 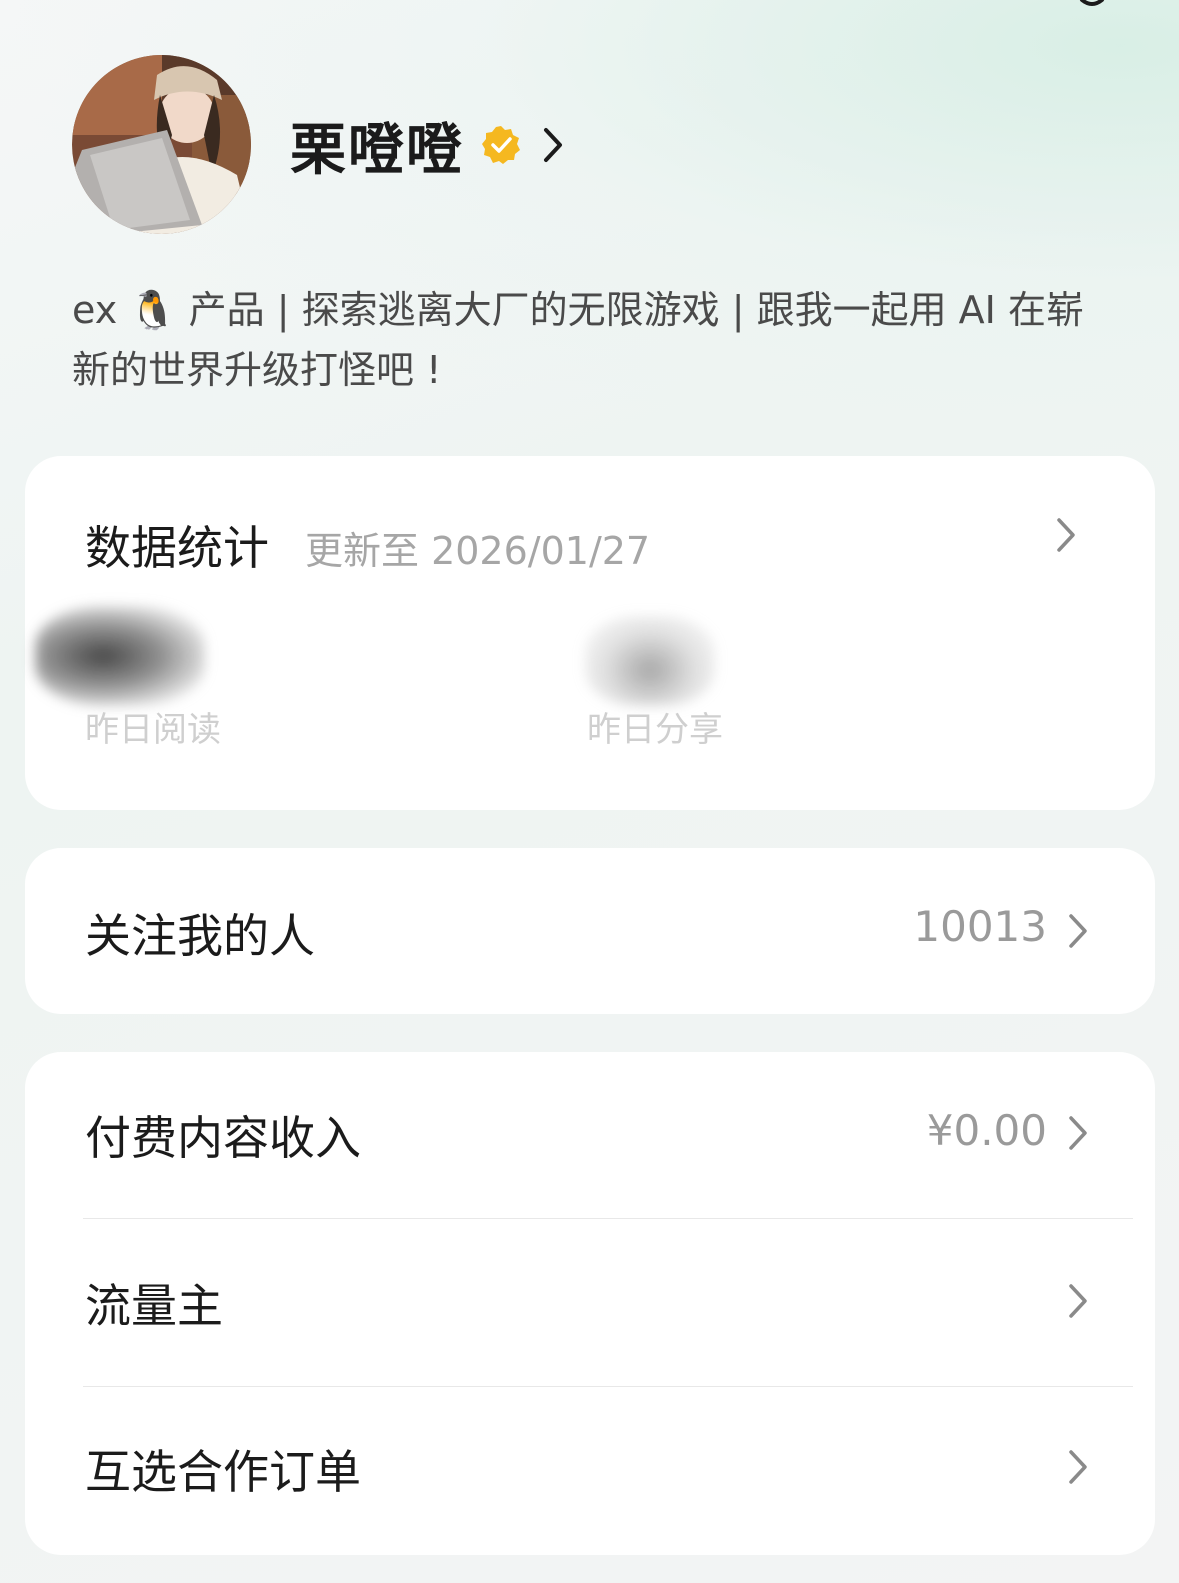 I want to click on followers-card: 关注我的人 10013, so click(x=590, y=931).